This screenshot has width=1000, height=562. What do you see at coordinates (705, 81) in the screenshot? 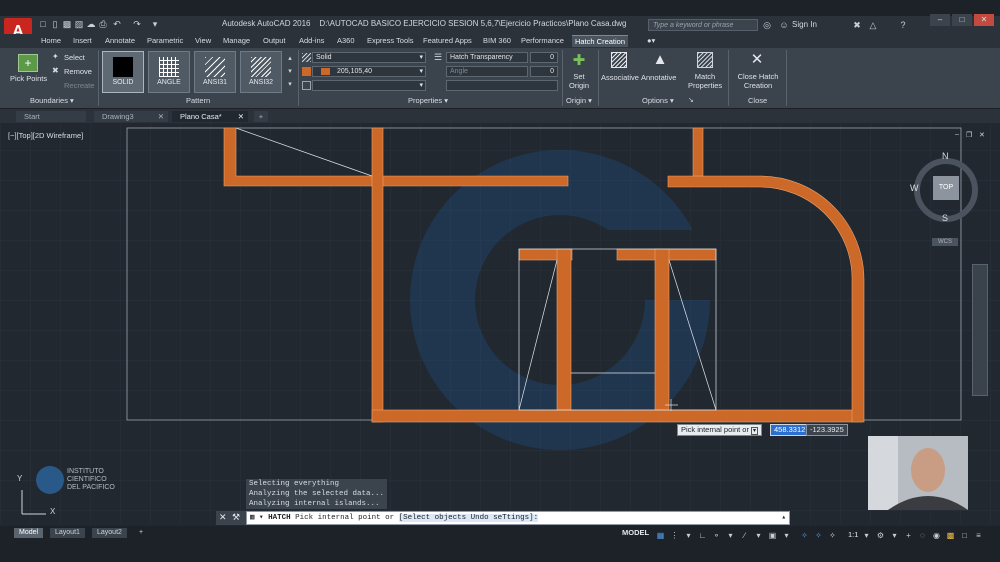
I see `match-properties-button: Match Properties` at bounding box center [705, 81].